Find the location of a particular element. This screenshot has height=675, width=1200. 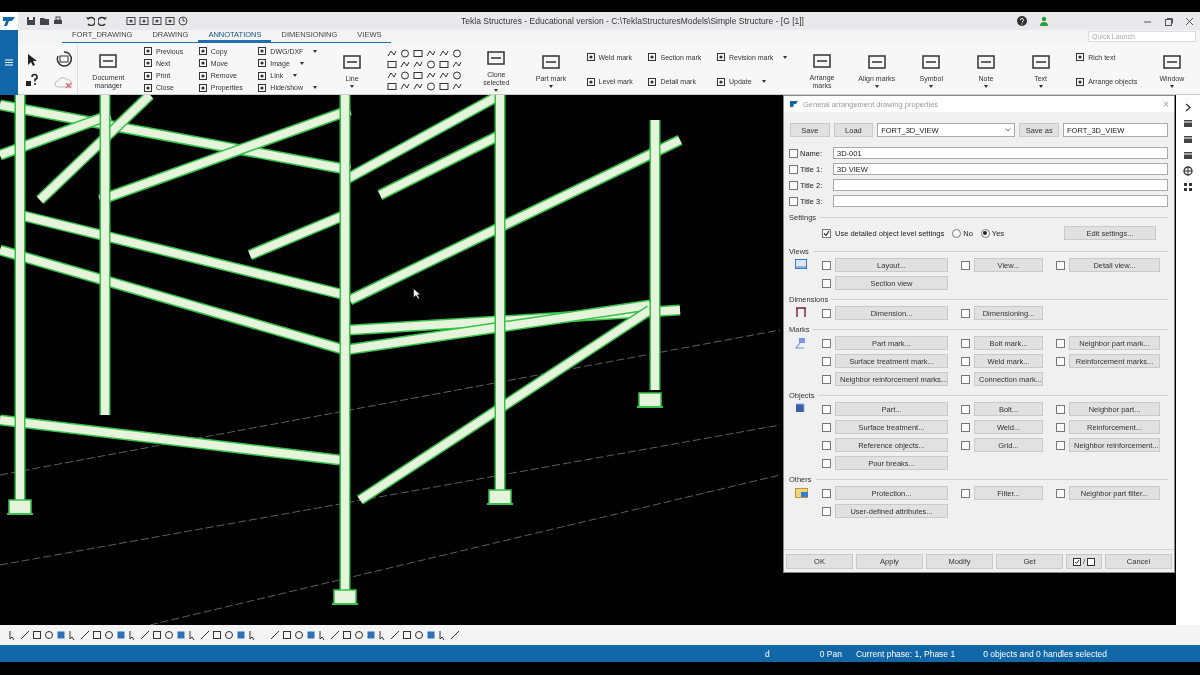

app-logo-icon is located at coordinates (9, 21).